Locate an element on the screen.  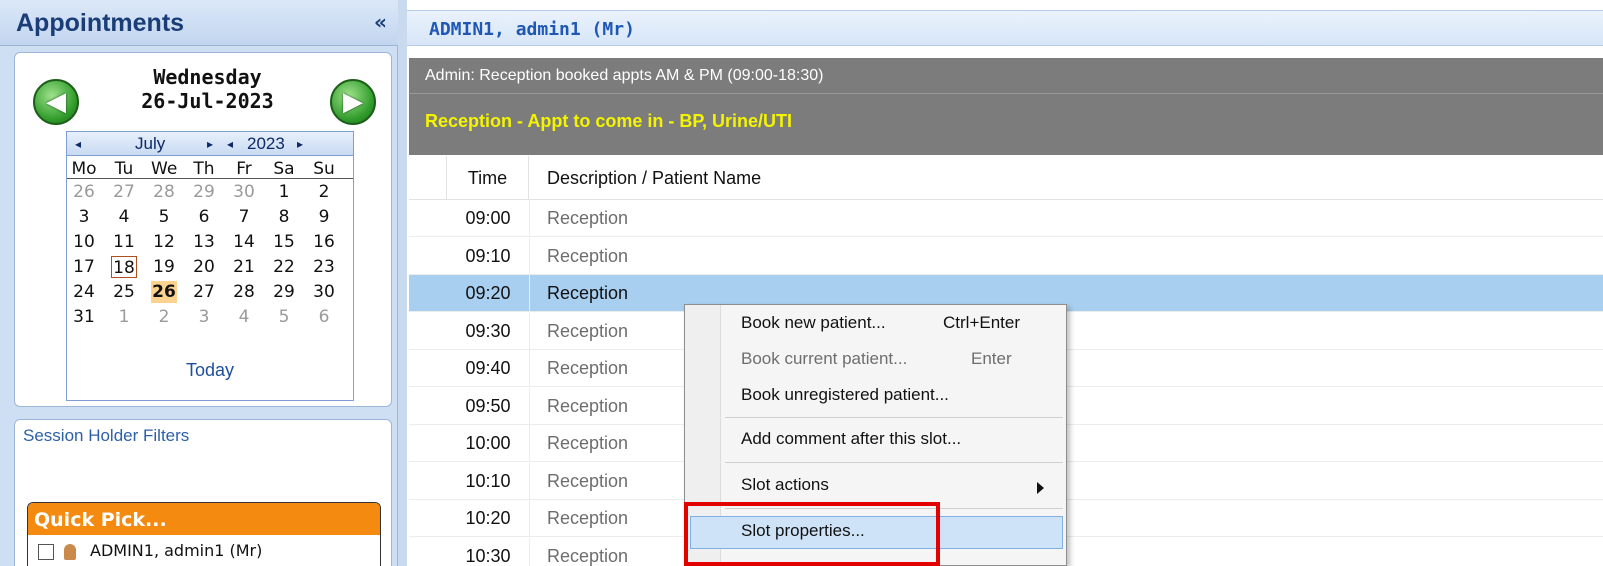
calendar-day: 7 is located at coordinates (244, 217).